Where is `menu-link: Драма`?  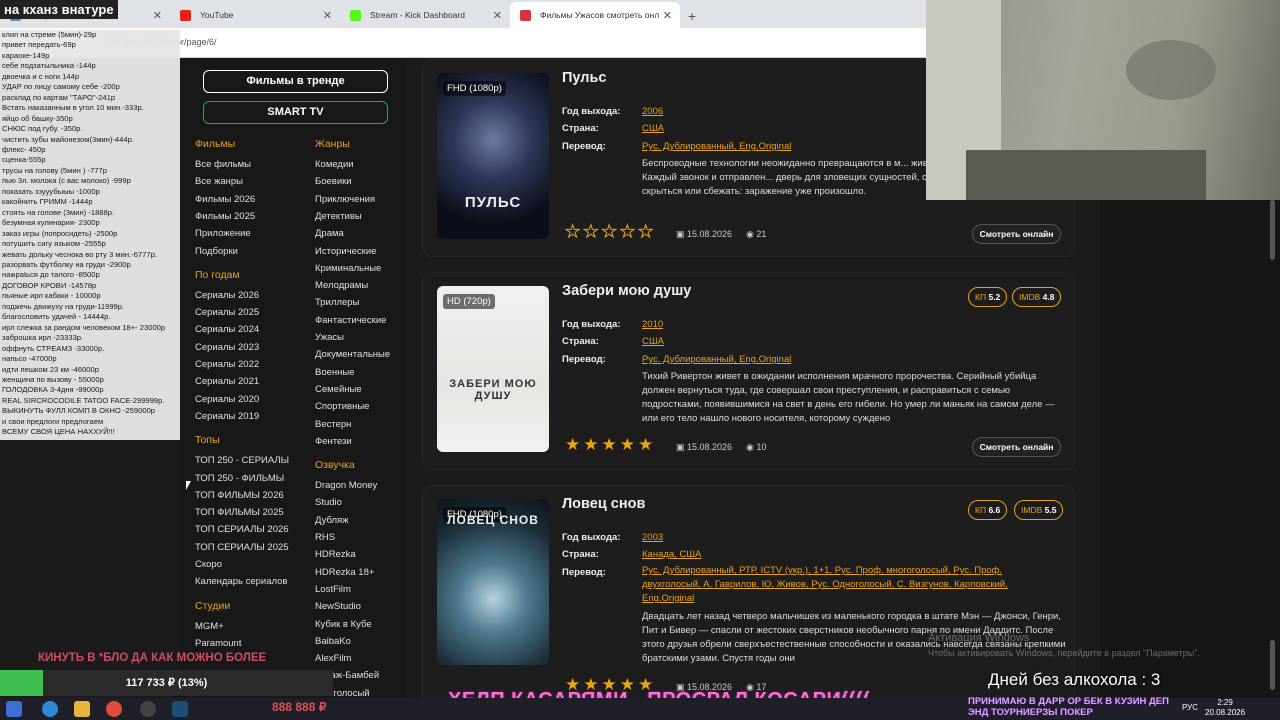 menu-link: Драма is located at coordinates (329, 233).